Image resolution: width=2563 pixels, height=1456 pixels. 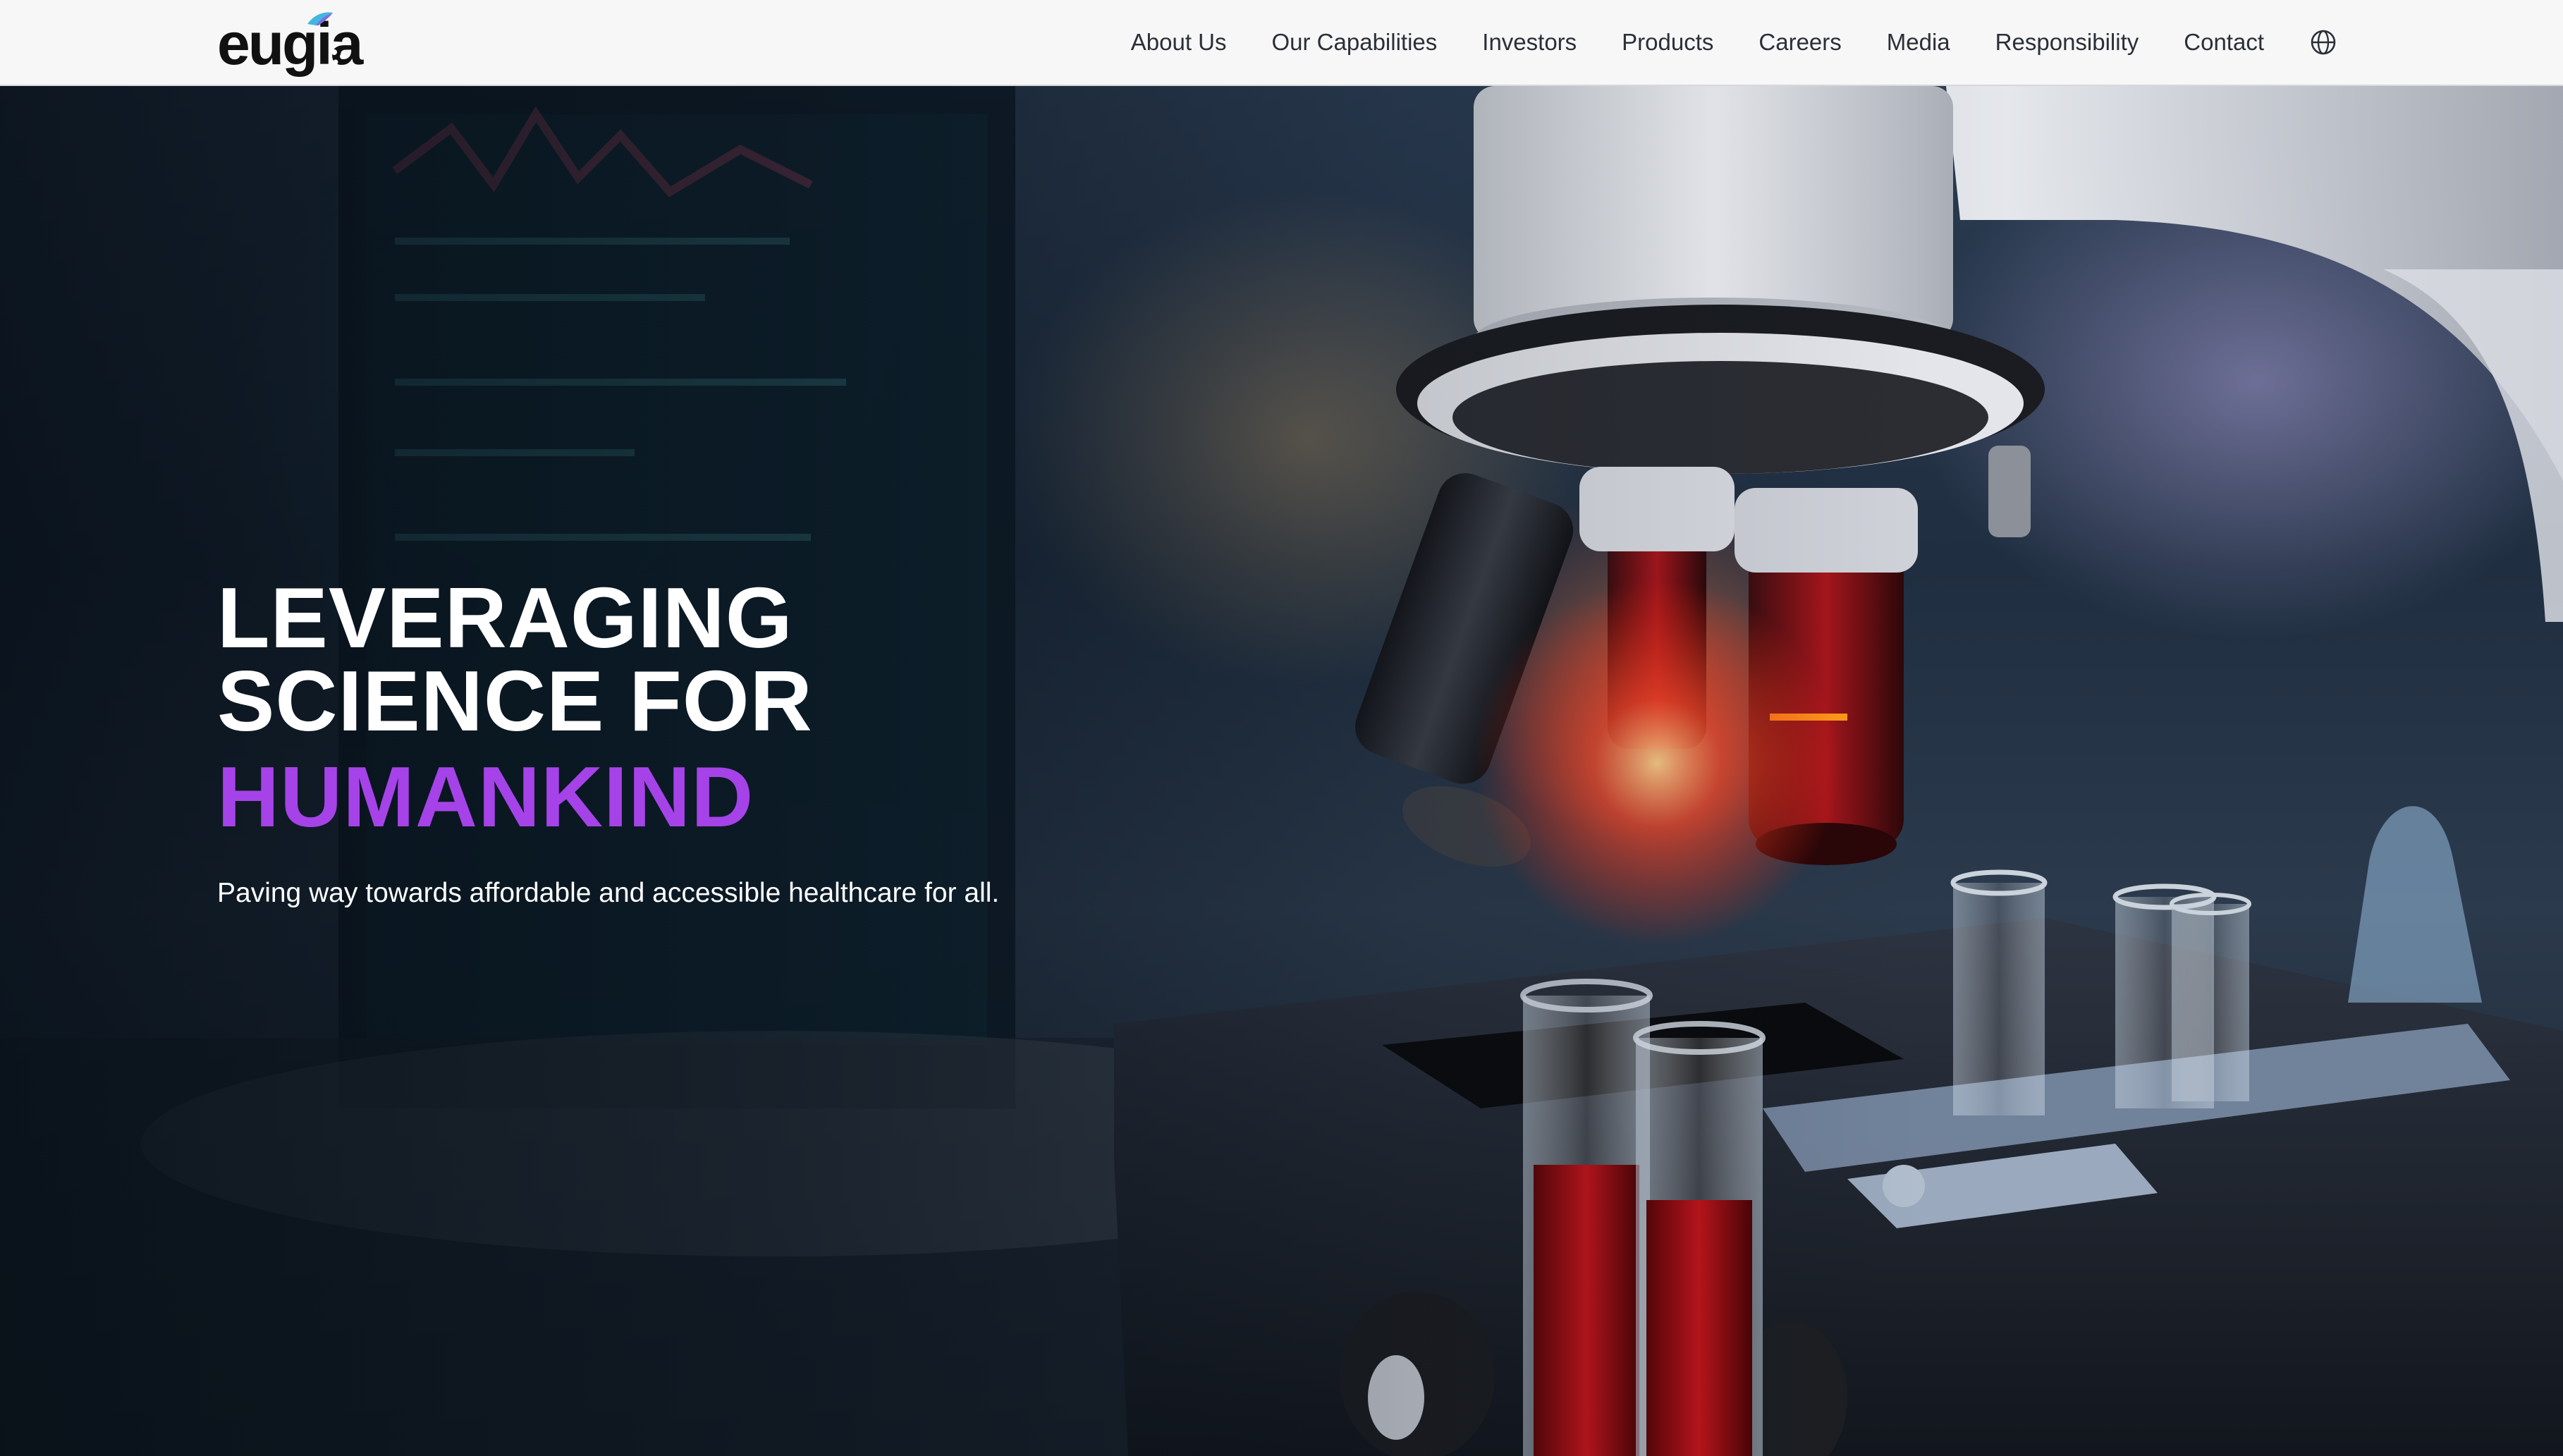 I want to click on globe-icon, so click(x=2323, y=42).